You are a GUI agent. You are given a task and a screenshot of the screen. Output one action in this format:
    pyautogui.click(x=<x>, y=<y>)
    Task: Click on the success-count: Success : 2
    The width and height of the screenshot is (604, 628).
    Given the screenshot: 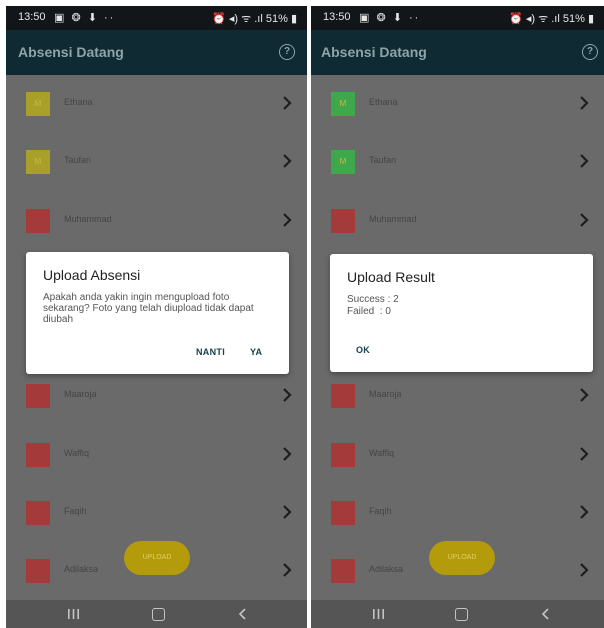 What is the action you would take?
    pyautogui.click(x=373, y=299)
    